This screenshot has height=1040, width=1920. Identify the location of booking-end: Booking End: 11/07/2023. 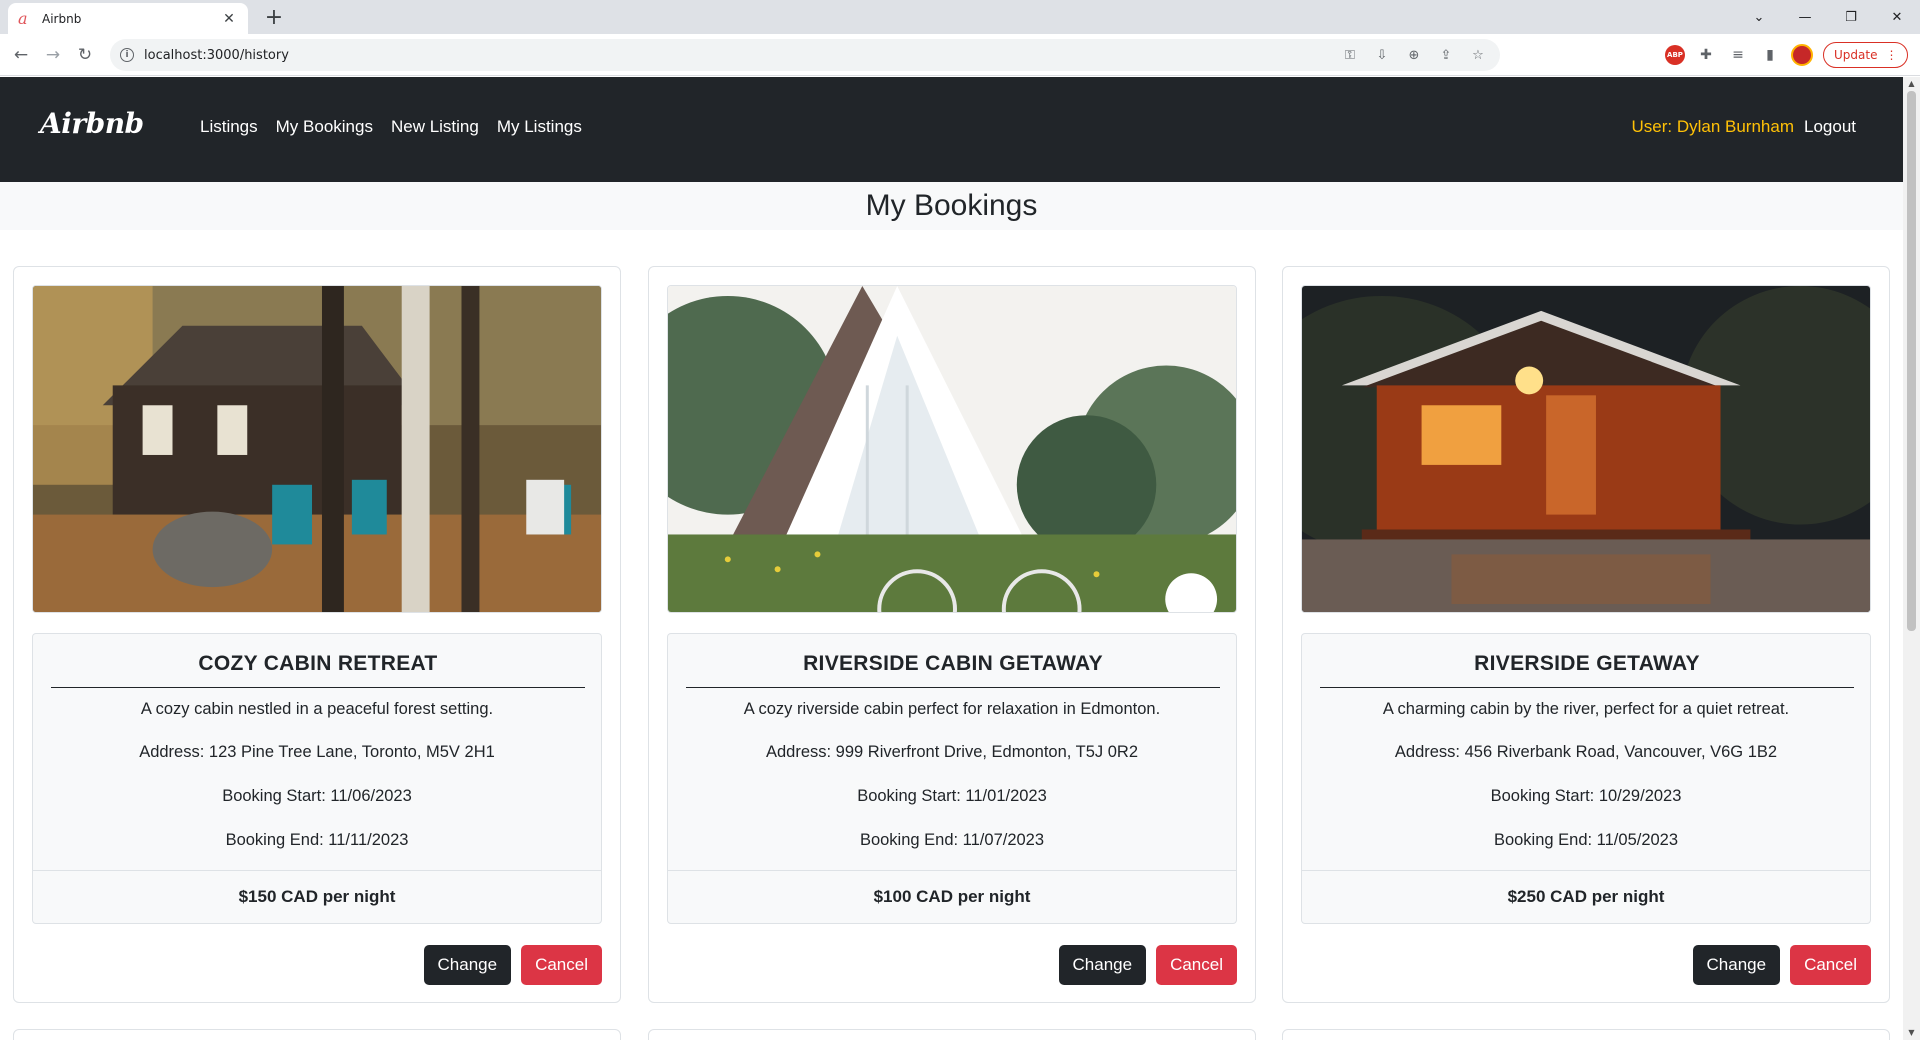
(952, 840).